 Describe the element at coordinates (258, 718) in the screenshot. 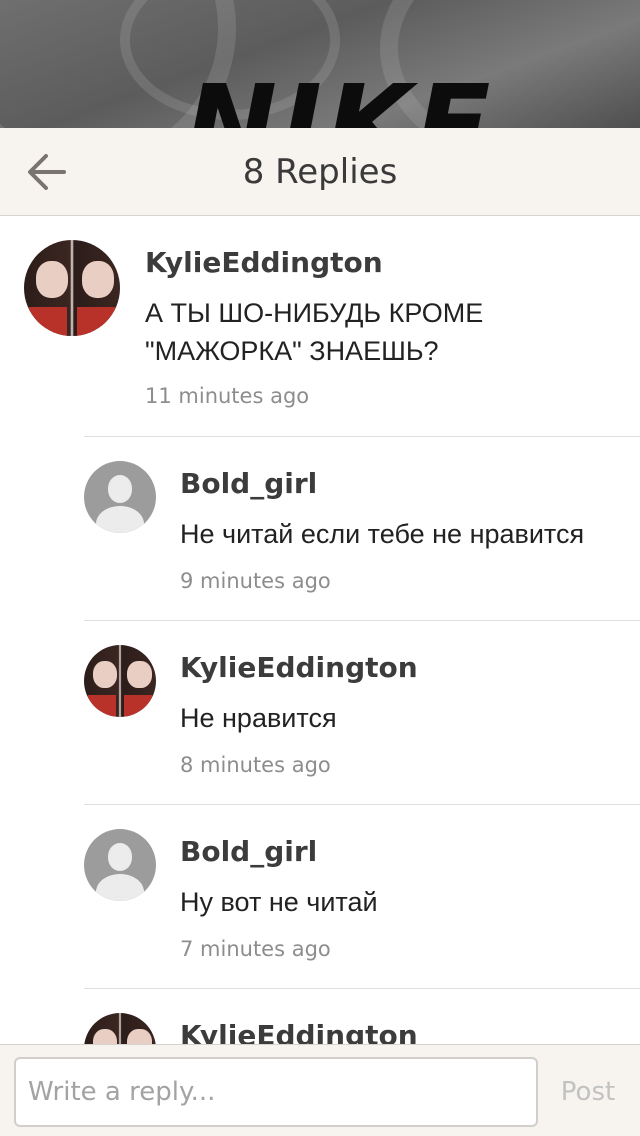

I see `reply-text: Не нравится` at that location.